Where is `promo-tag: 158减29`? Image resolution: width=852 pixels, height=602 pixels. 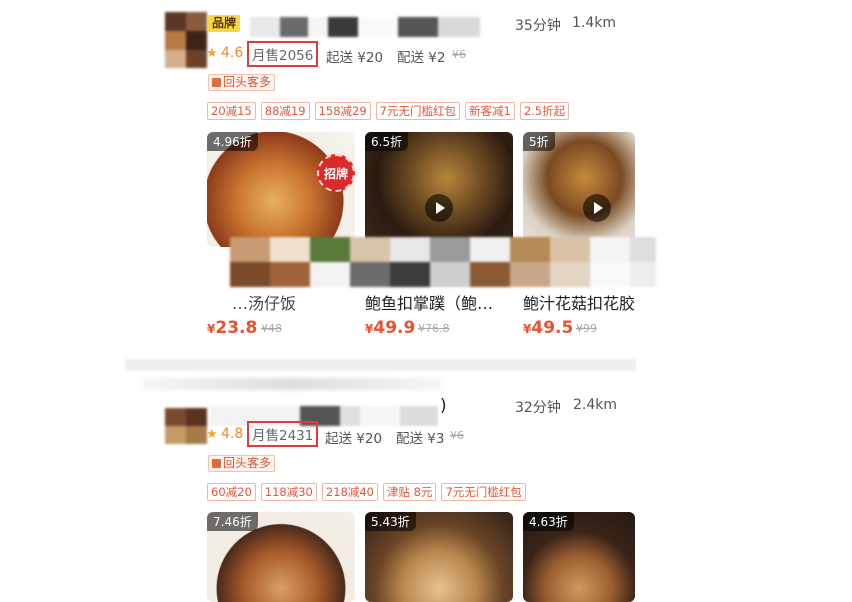 promo-tag: 158减29 is located at coordinates (342, 111).